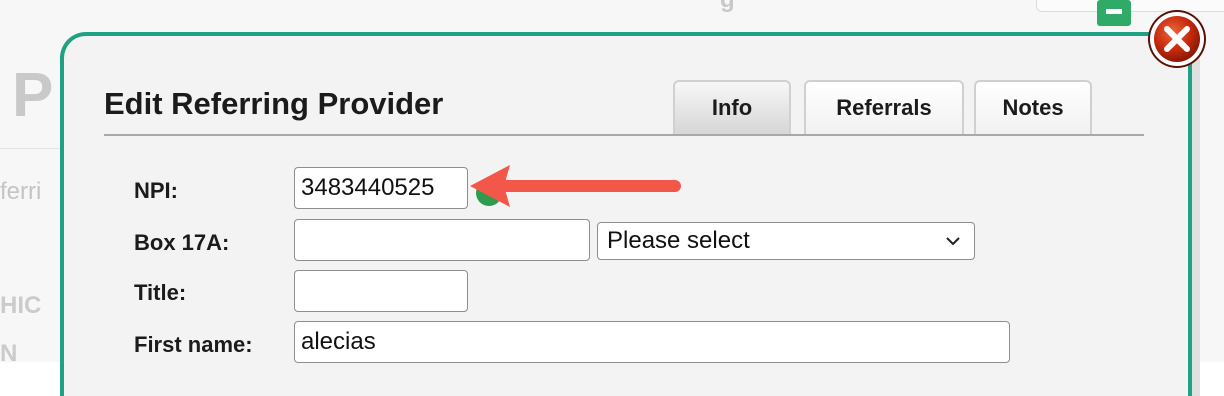  Describe the element at coordinates (156, 190) in the screenshot. I see `npi-label: NPI:` at that location.